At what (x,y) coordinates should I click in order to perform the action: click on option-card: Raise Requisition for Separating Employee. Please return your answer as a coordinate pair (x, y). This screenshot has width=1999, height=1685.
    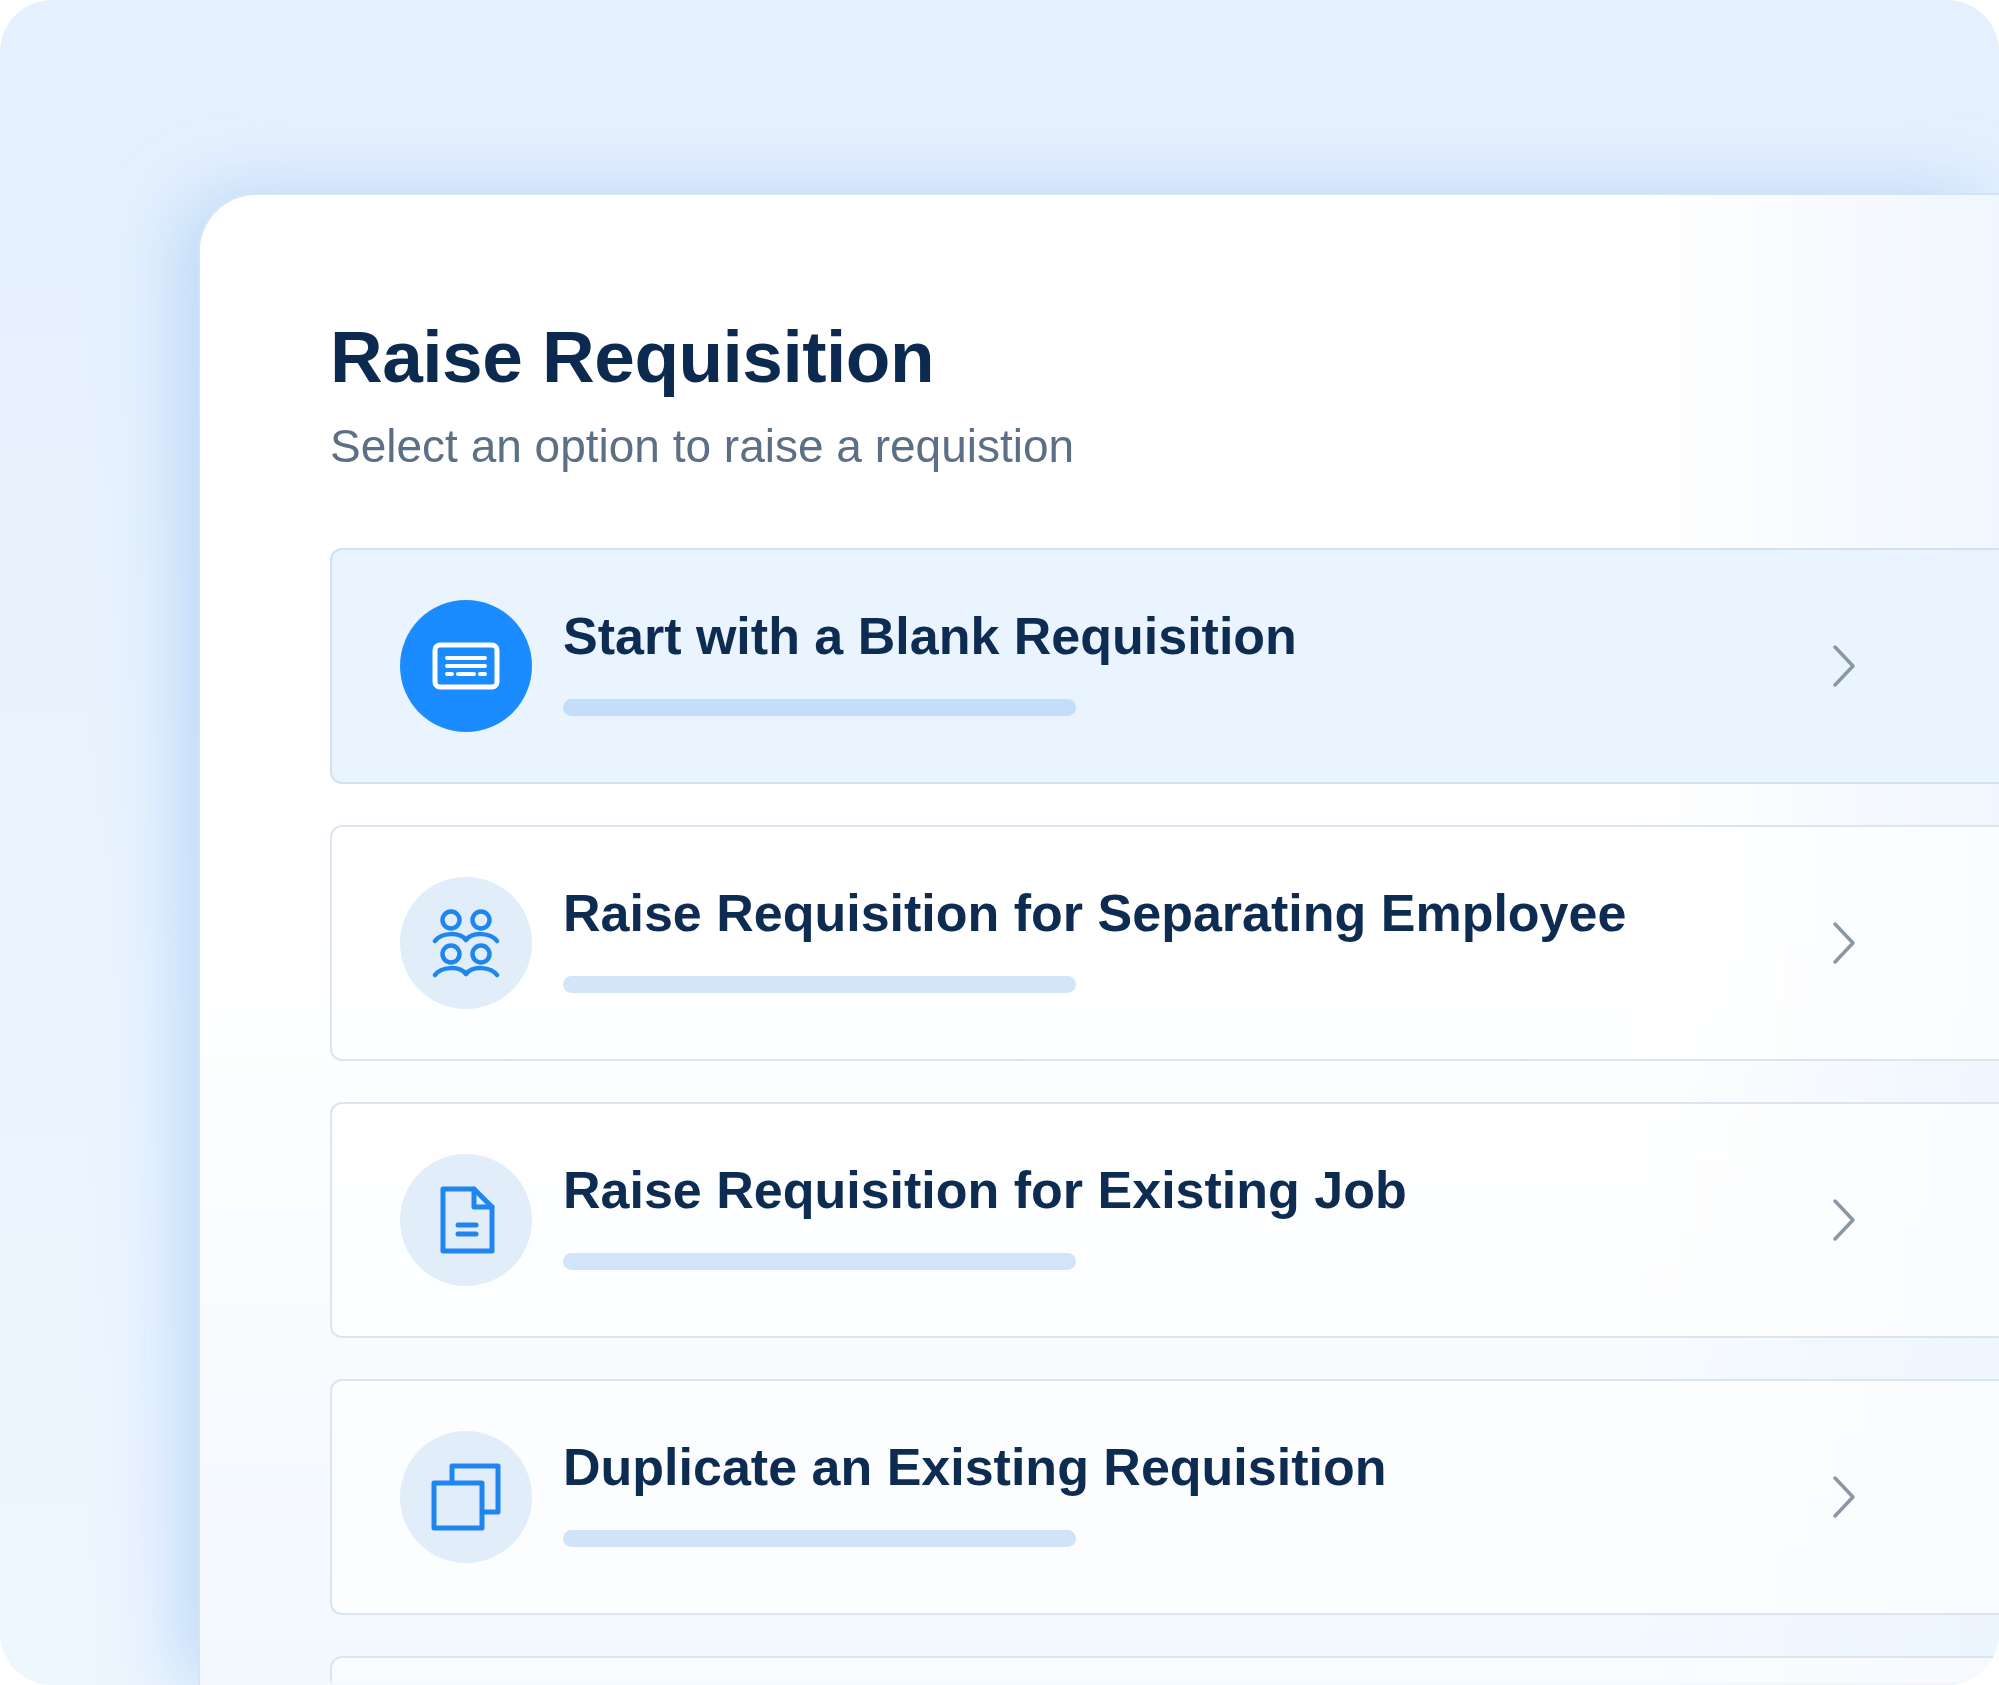
    Looking at the image, I should click on (1164, 943).